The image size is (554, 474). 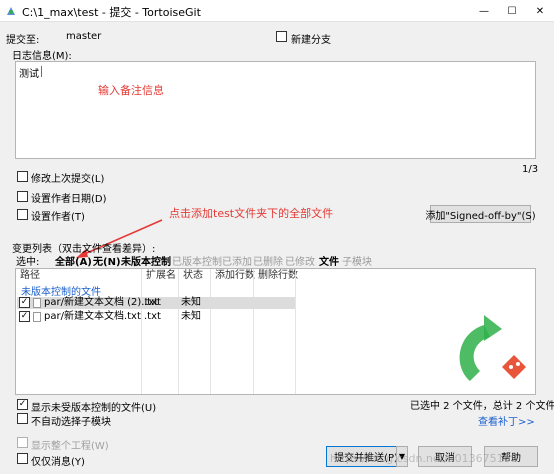 What do you see at coordinates (69, 199) in the screenshot?
I see `set-author-date-label: 设置作者日期(D)` at bounding box center [69, 199].